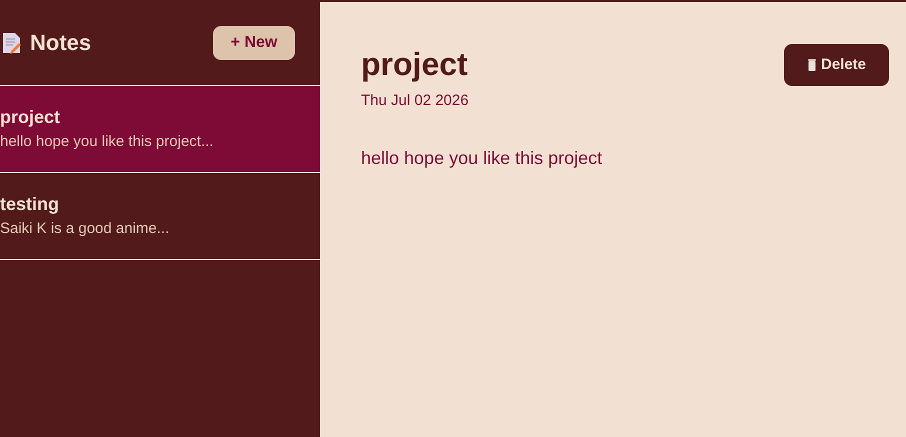 The image size is (906, 437). I want to click on delete-button: Delete, so click(836, 65).